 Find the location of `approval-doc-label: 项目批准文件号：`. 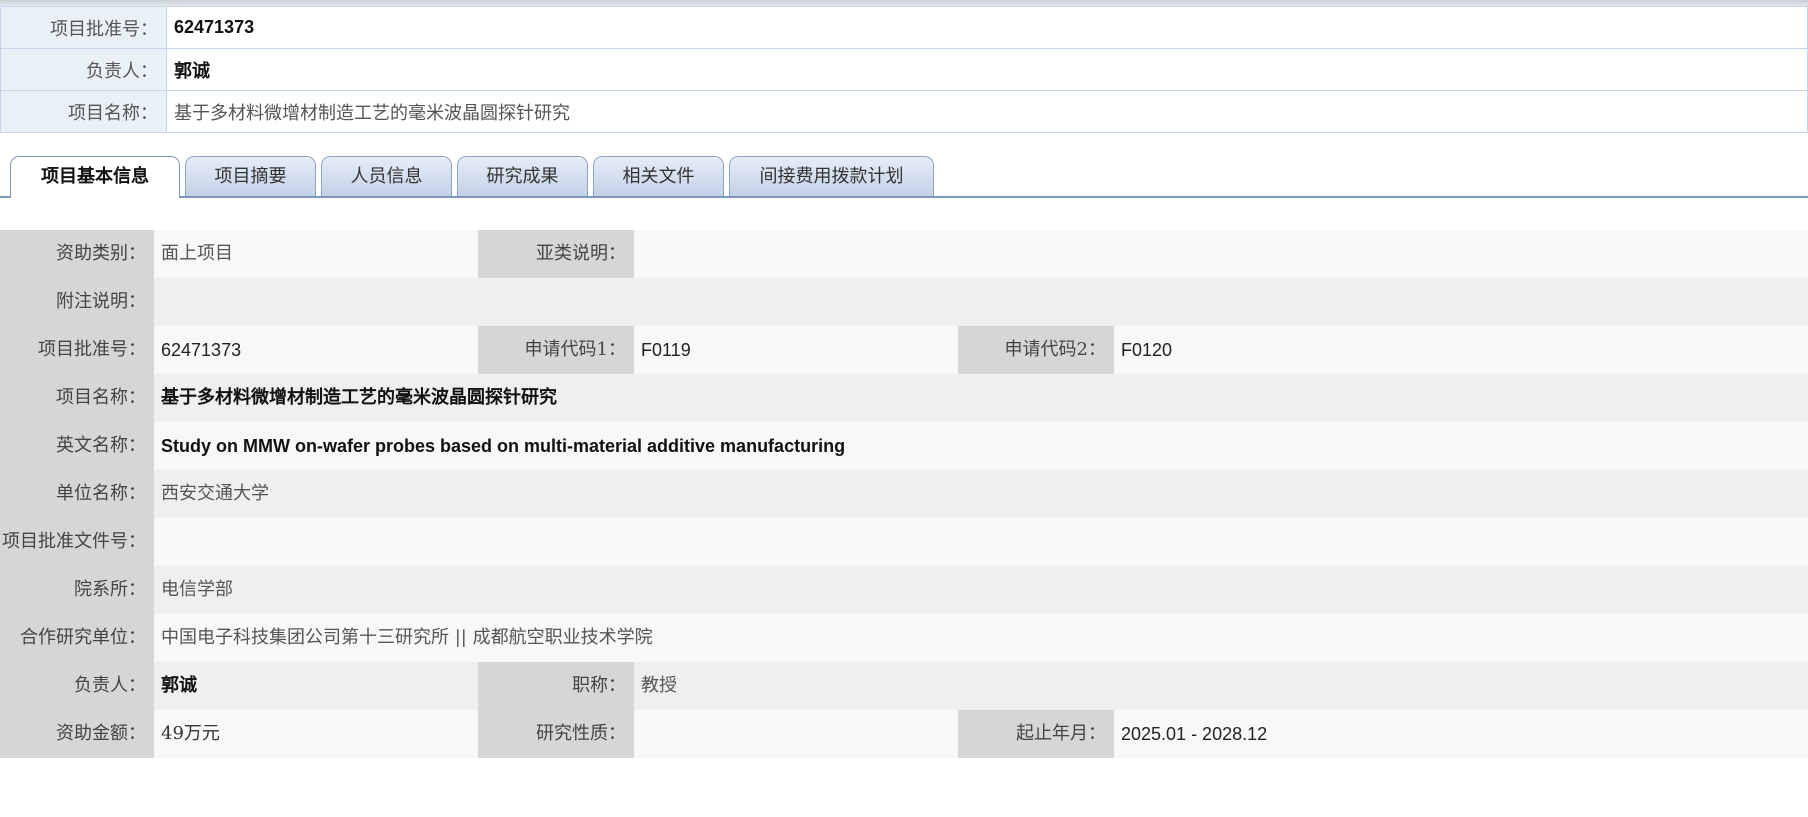

approval-doc-label: 项目批准文件号： is located at coordinates (77, 542).